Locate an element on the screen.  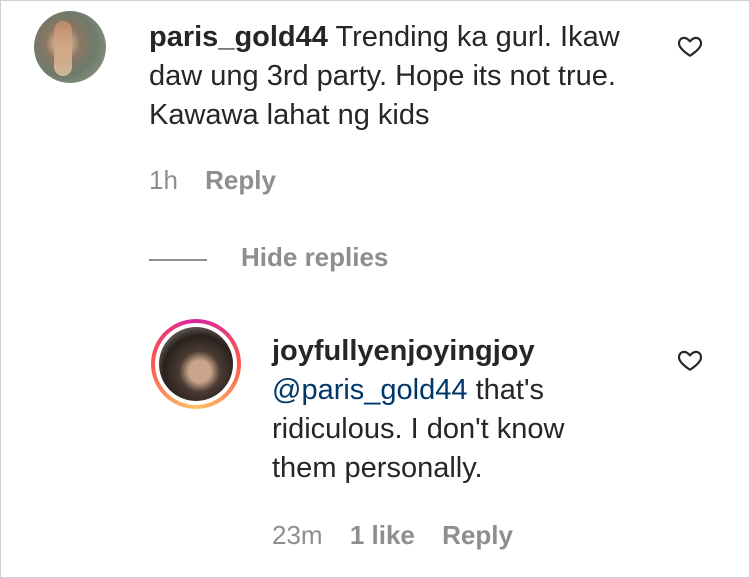
mention-link: @paris_gold44 is located at coordinates (370, 390).